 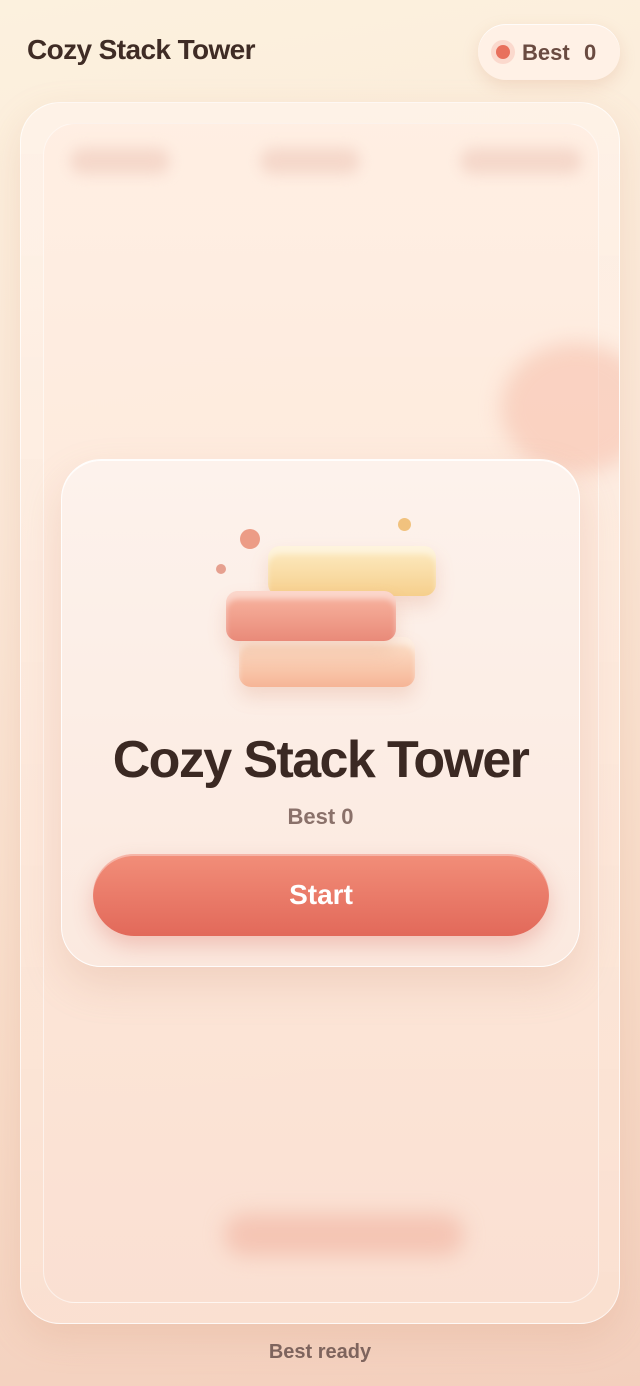 What do you see at coordinates (311, 616) in the screenshot?
I see `brick-middle` at bounding box center [311, 616].